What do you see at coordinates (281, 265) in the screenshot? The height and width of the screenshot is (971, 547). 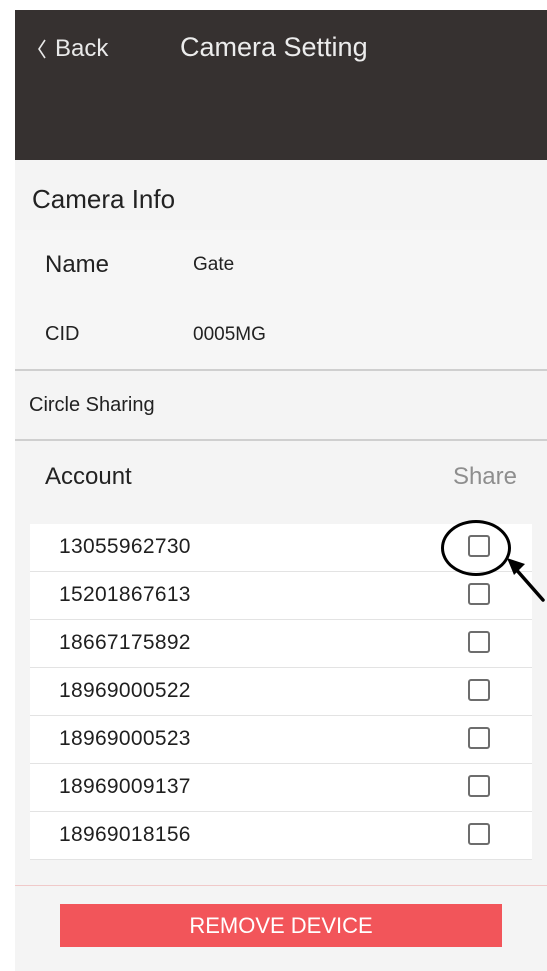 I see `camera-name-row: Name Gate` at bounding box center [281, 265].